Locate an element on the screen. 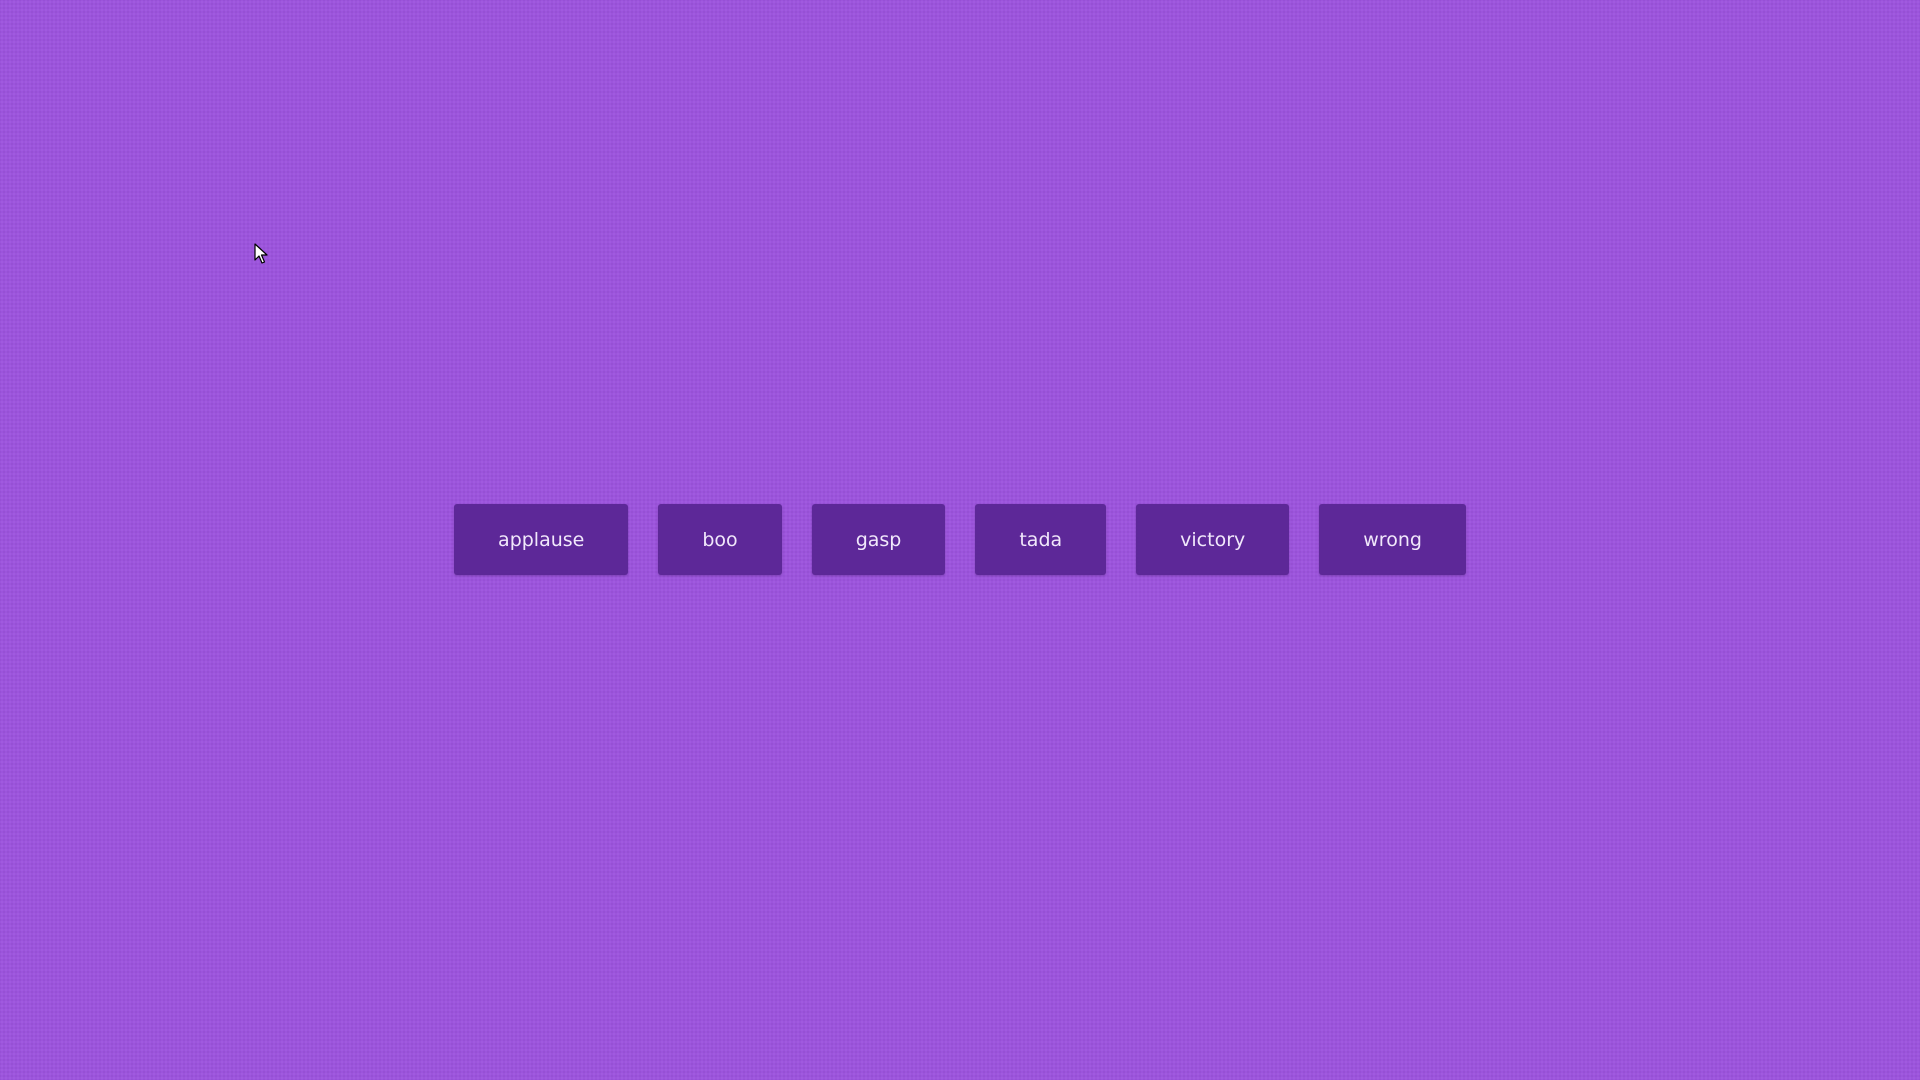 The width and height of the screenshot is (1920, 1080). wrong-button: wrong is located at coordinates (1392, 539).